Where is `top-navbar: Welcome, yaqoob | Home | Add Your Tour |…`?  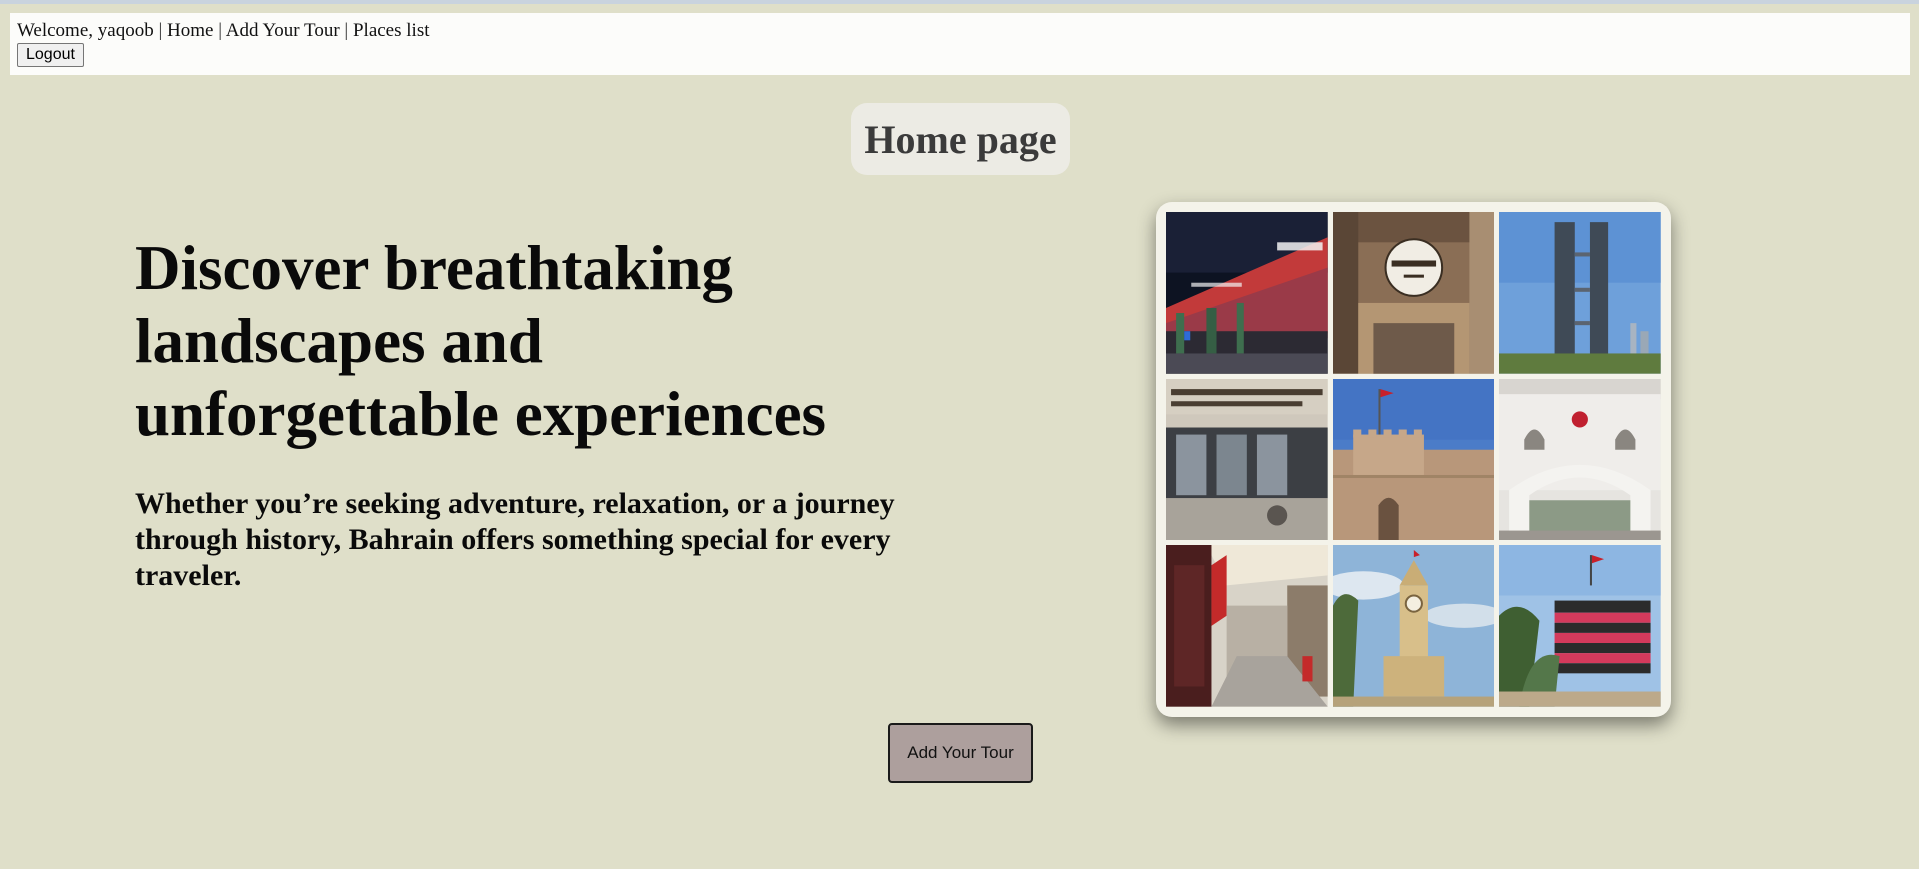 top-navbar: Welcome, yaqoob | Home | Add Your Tour |… is located at coordinates (960, 44).